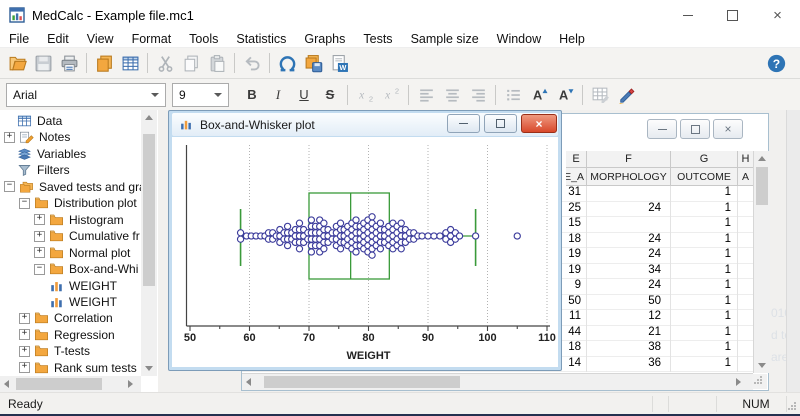 This screenshot has height=416, width=800. Describe the element at coordinates (704, 159) in the screenshot. I see `column-header-G: G` at that location.